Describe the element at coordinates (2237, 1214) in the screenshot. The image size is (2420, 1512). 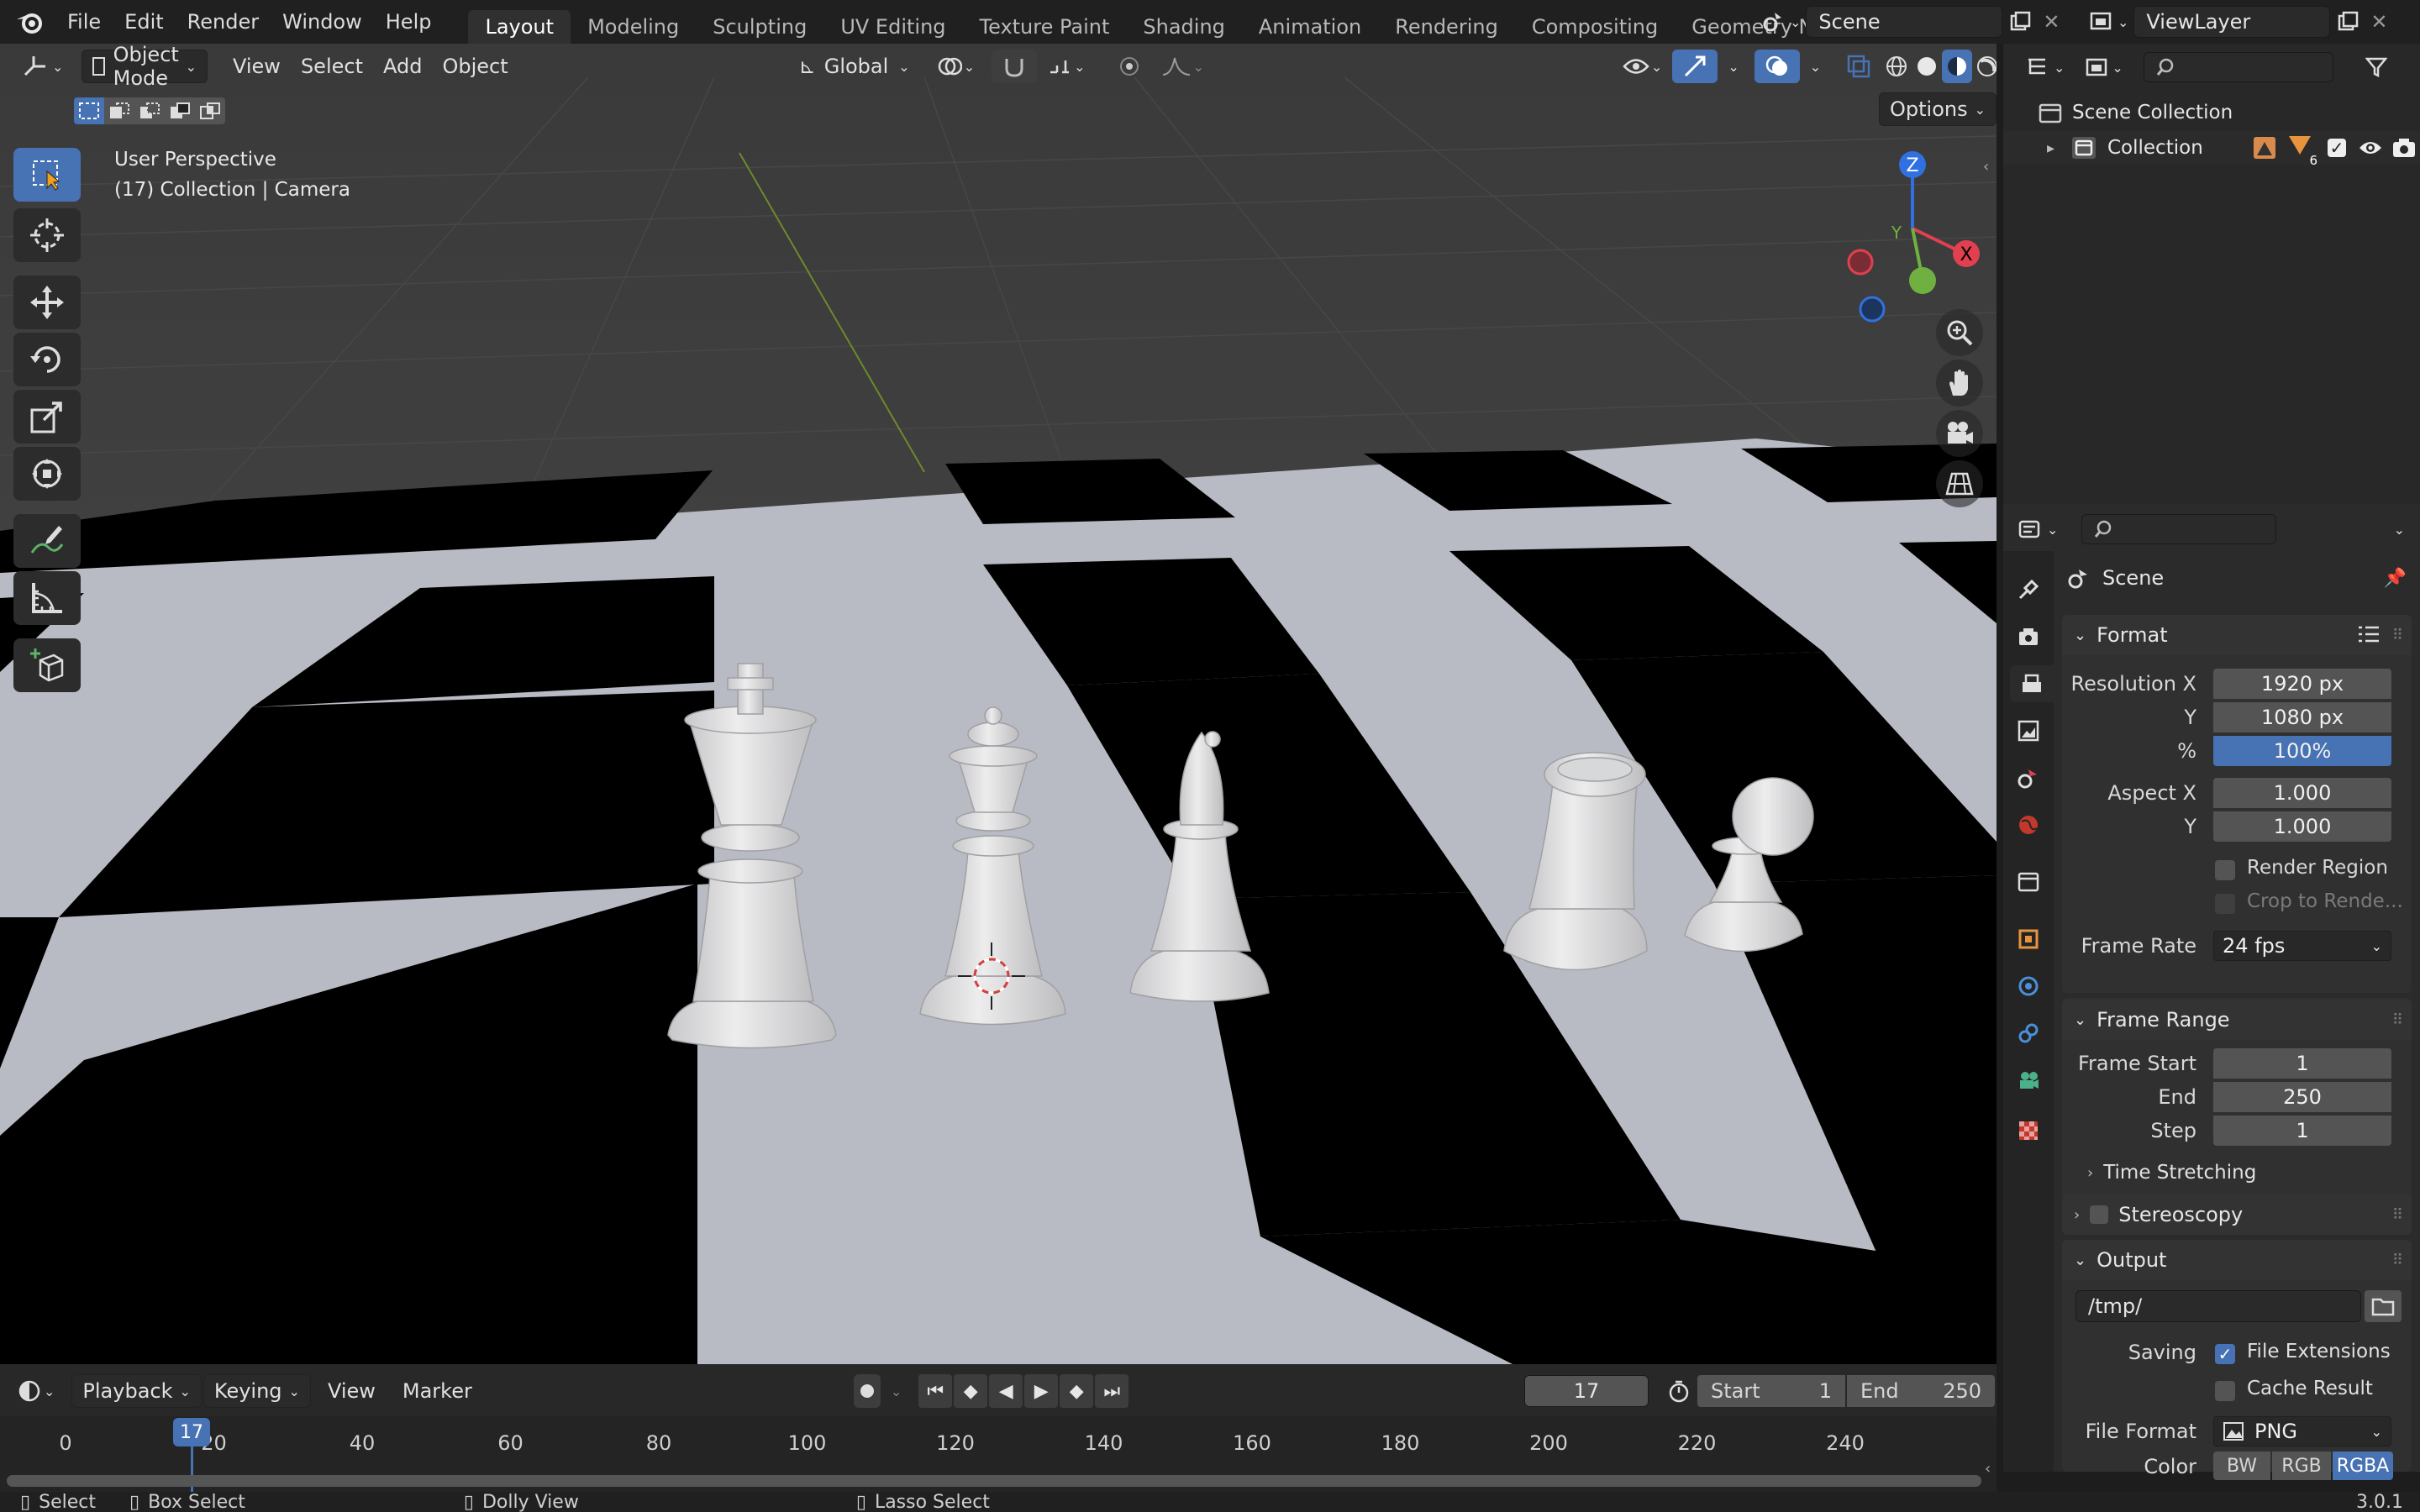
I see `stereoscopy-panel-header: › Stereoscopy ⠿` at that location.